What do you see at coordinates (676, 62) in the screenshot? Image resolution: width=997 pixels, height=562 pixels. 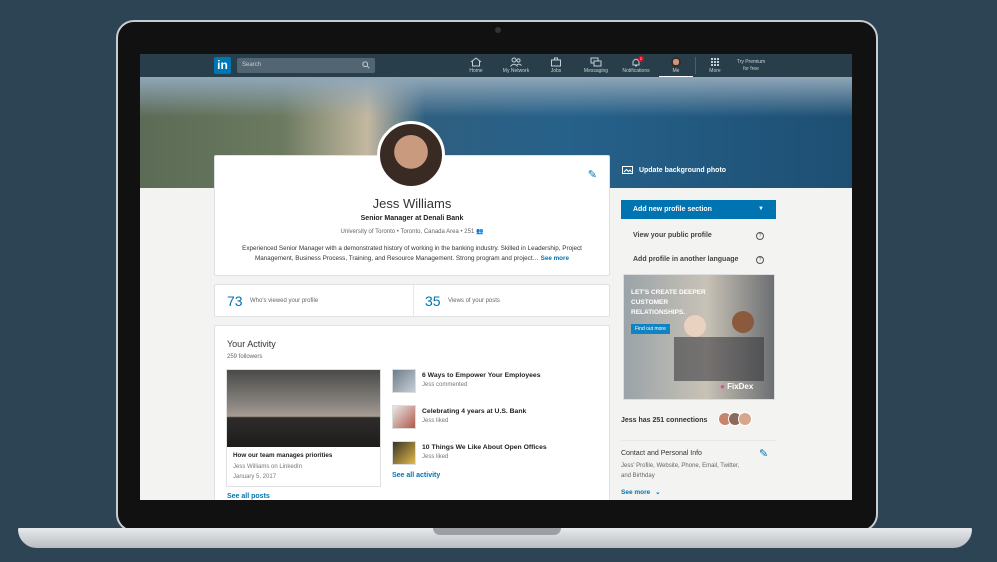 I see `avatar-icon` at bounding box center [676, 62].